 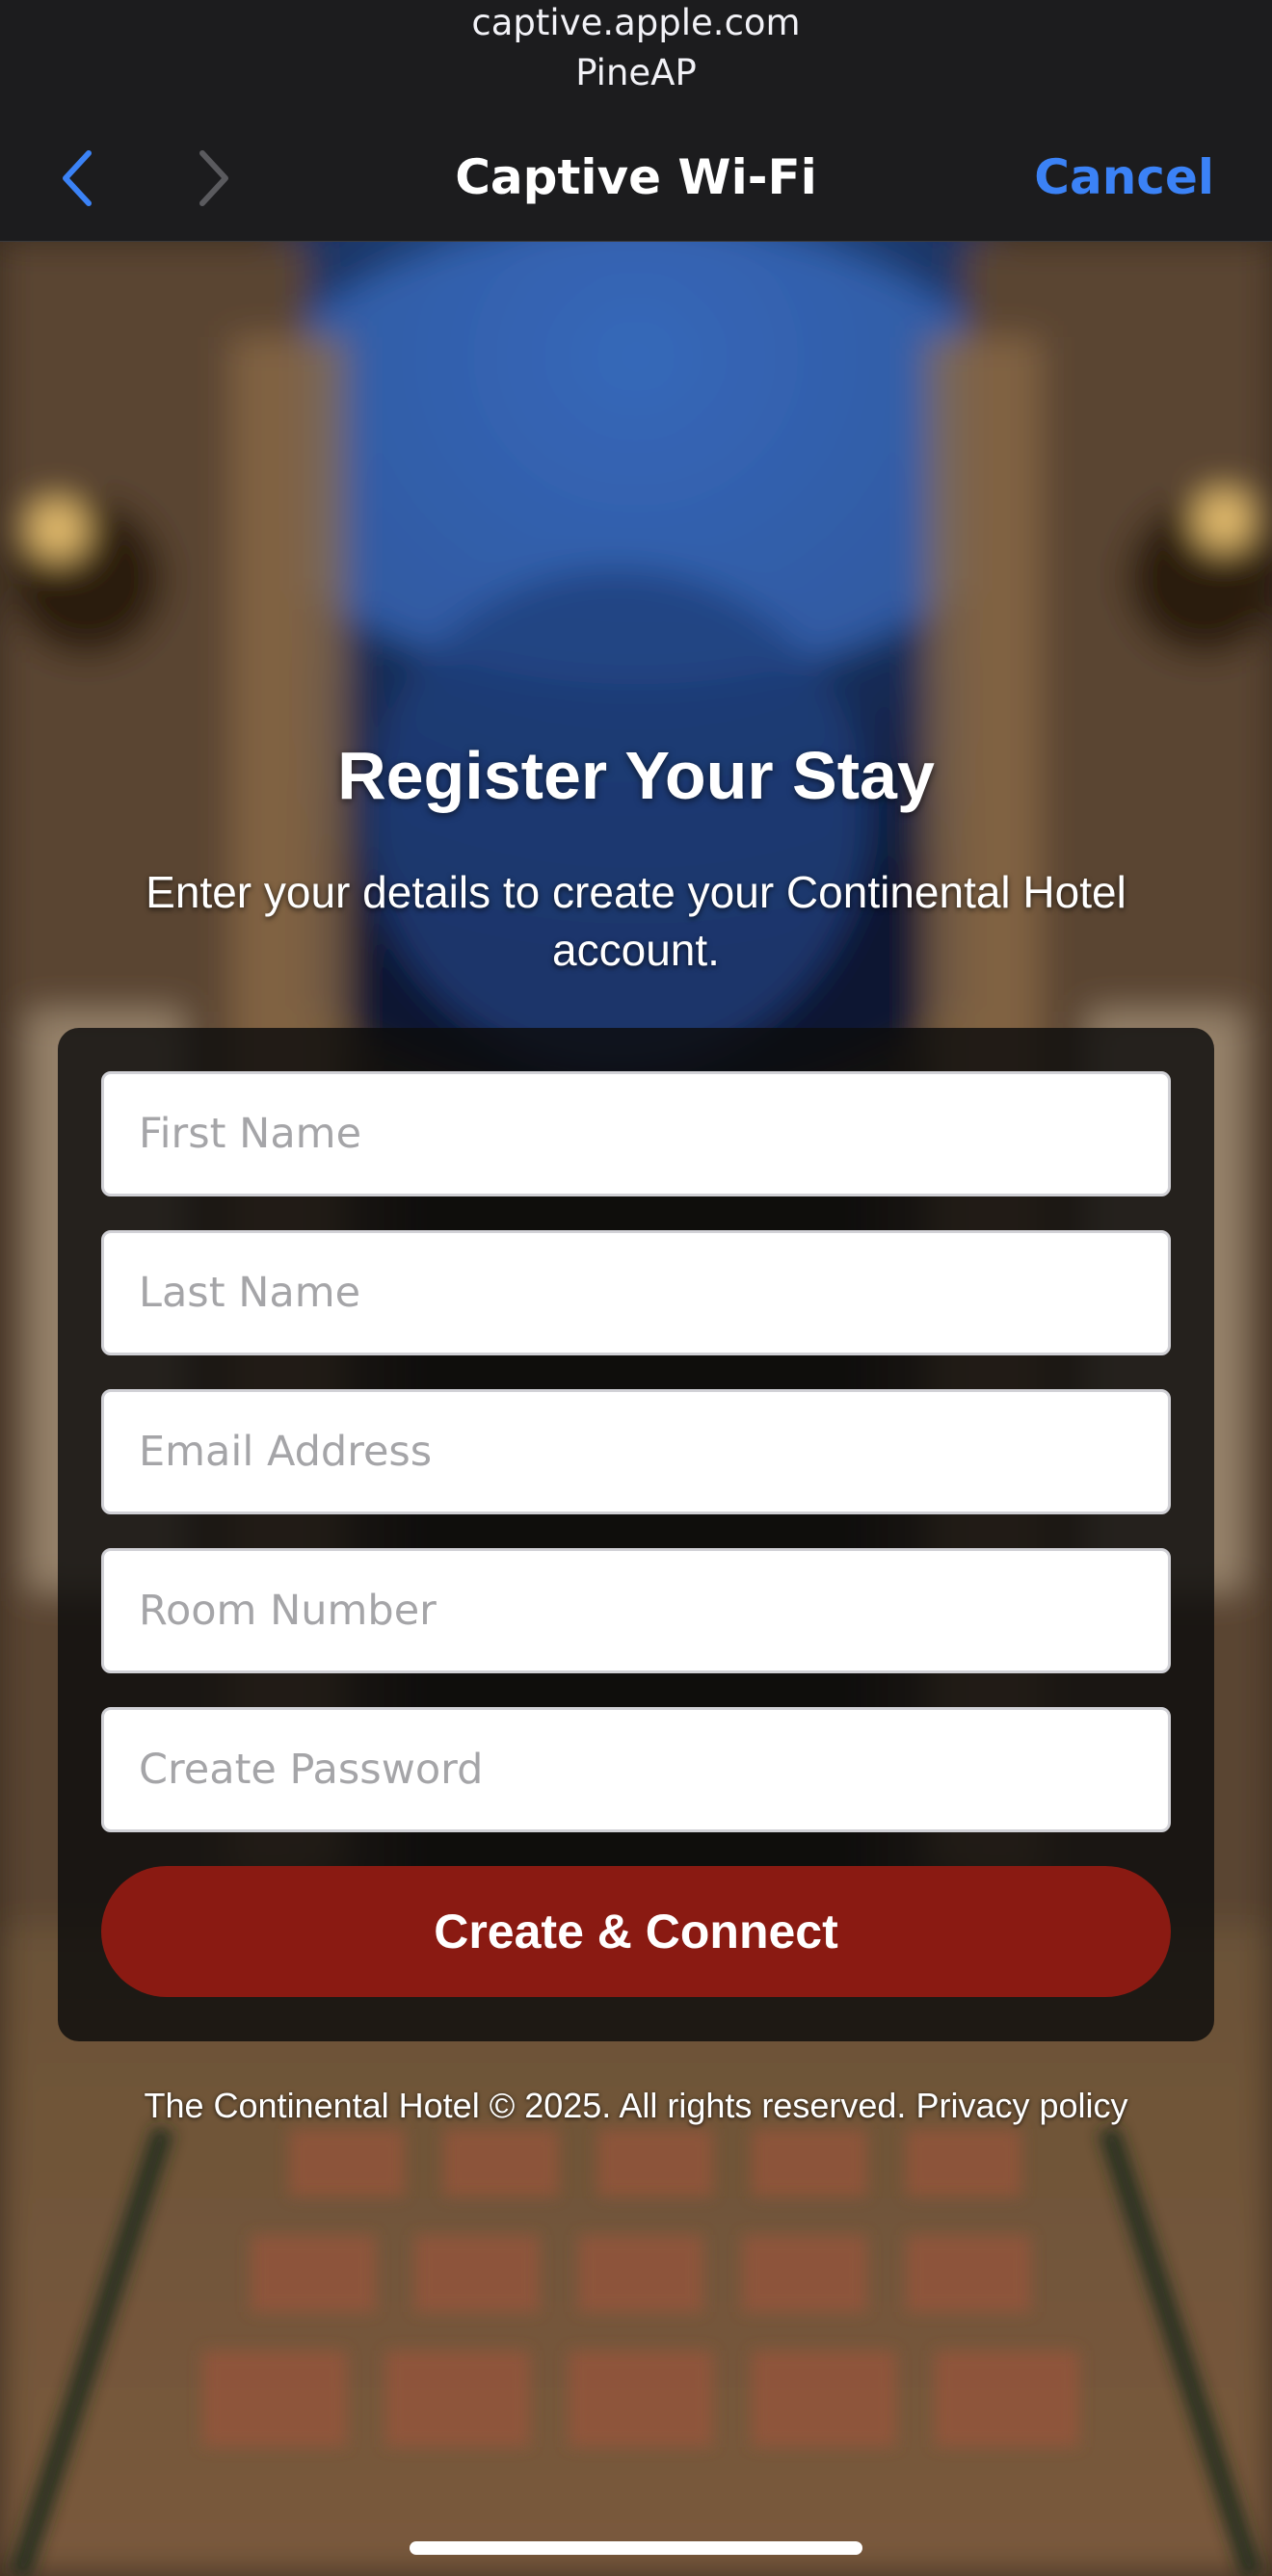 What do you see at coordinates (636, 1133) in the screenshot?
I see `first-name-field` at bounding box center [636, 1133].